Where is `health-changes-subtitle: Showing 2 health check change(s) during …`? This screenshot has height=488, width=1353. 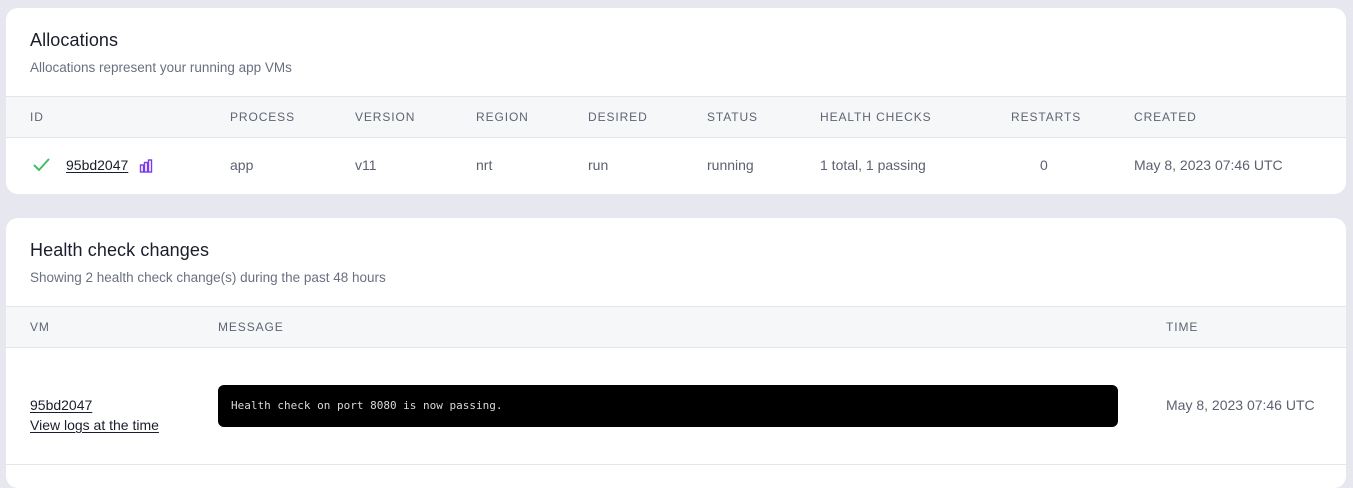
health-changes-subtitle: Showing 2 health check change(s) during … is located at coordinates (208, 277).